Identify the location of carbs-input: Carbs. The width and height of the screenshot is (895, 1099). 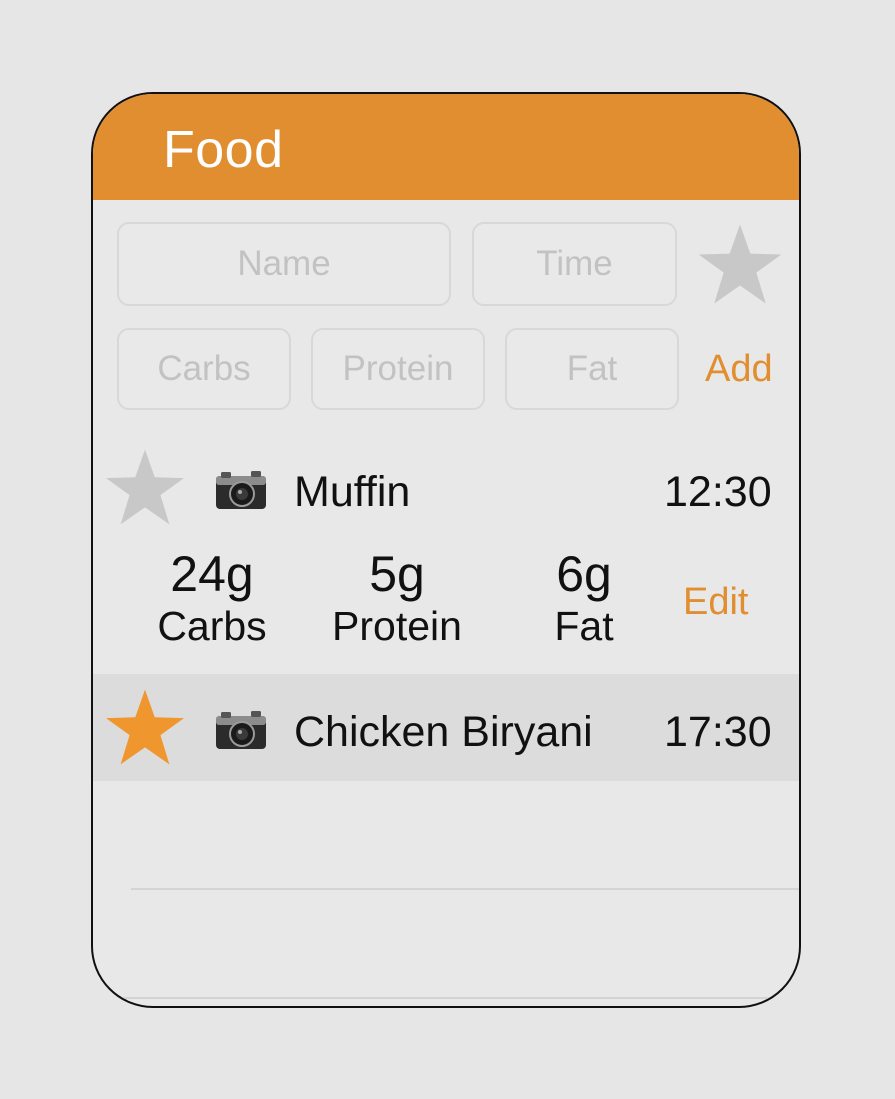
(204, 369).